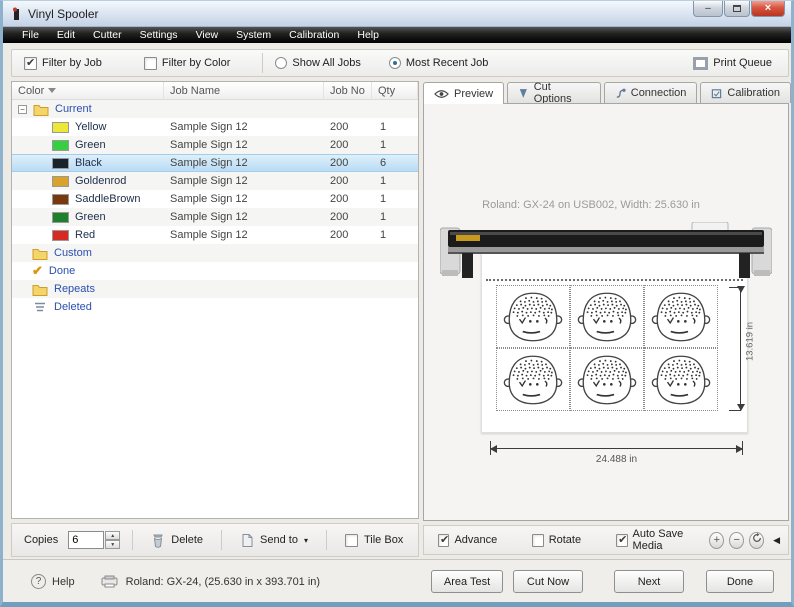 The height and width of the screenshot is (607, 794). I want to click on minimize-button: –, so click(708, 9).